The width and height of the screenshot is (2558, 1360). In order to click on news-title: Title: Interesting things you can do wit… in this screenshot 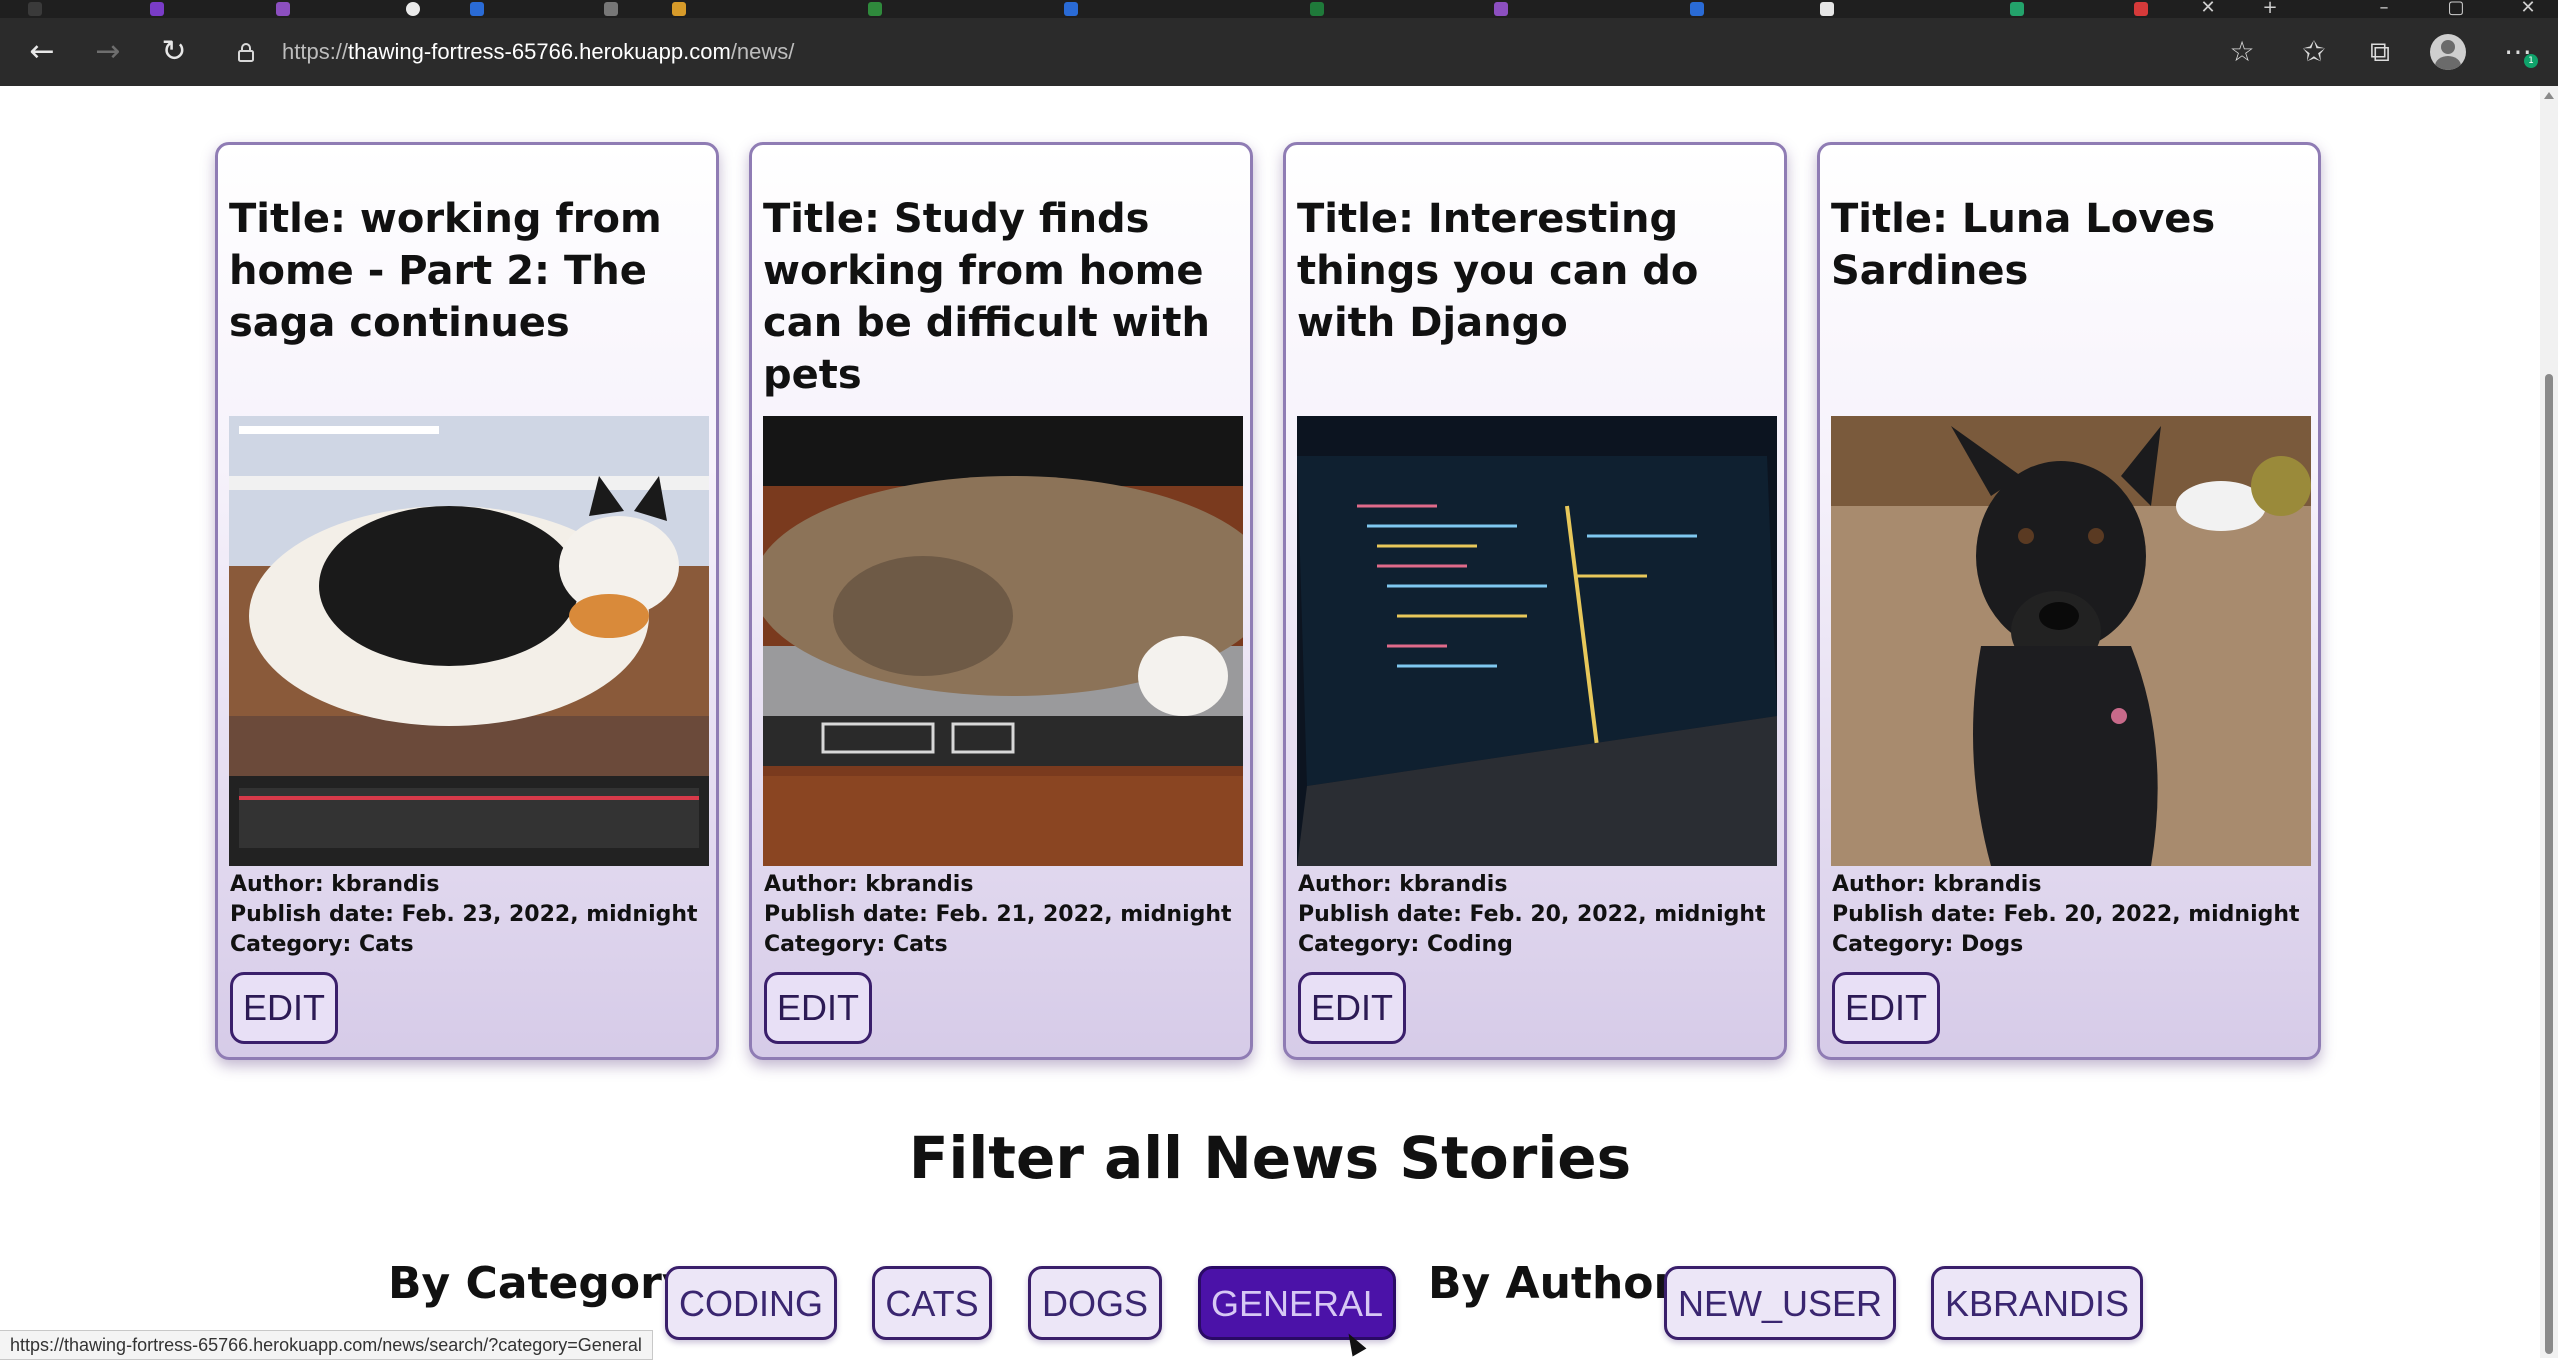, I will do `click(1498, 271)`.